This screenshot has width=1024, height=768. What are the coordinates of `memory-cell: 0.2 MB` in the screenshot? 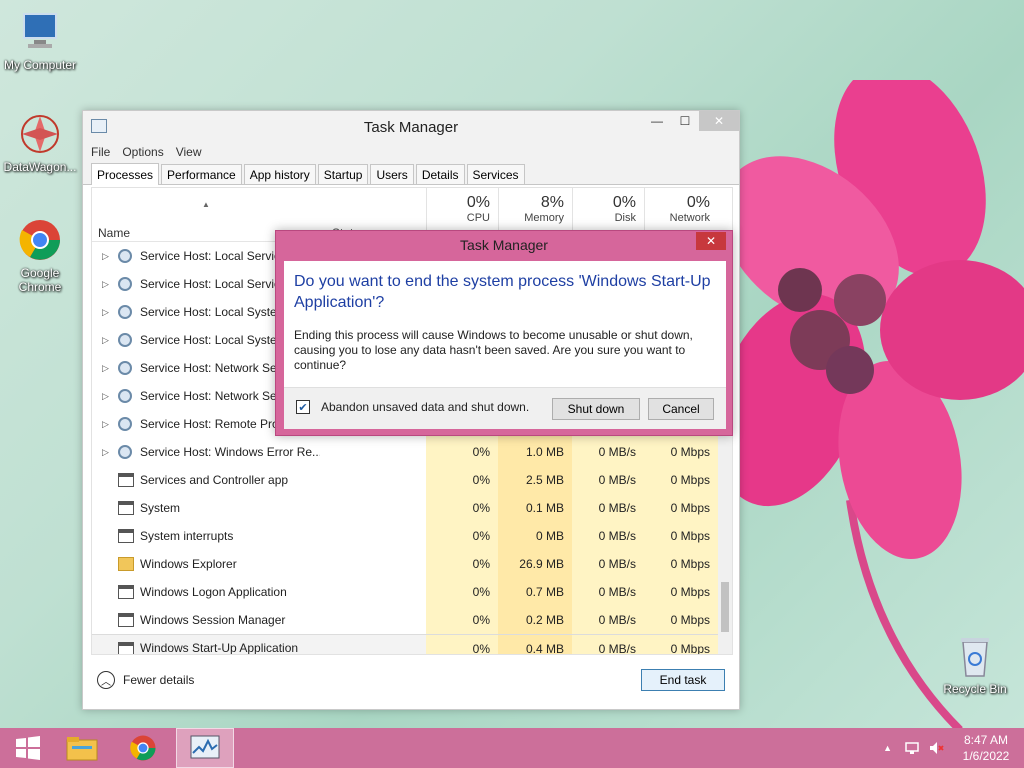 It's located at (535, 620).